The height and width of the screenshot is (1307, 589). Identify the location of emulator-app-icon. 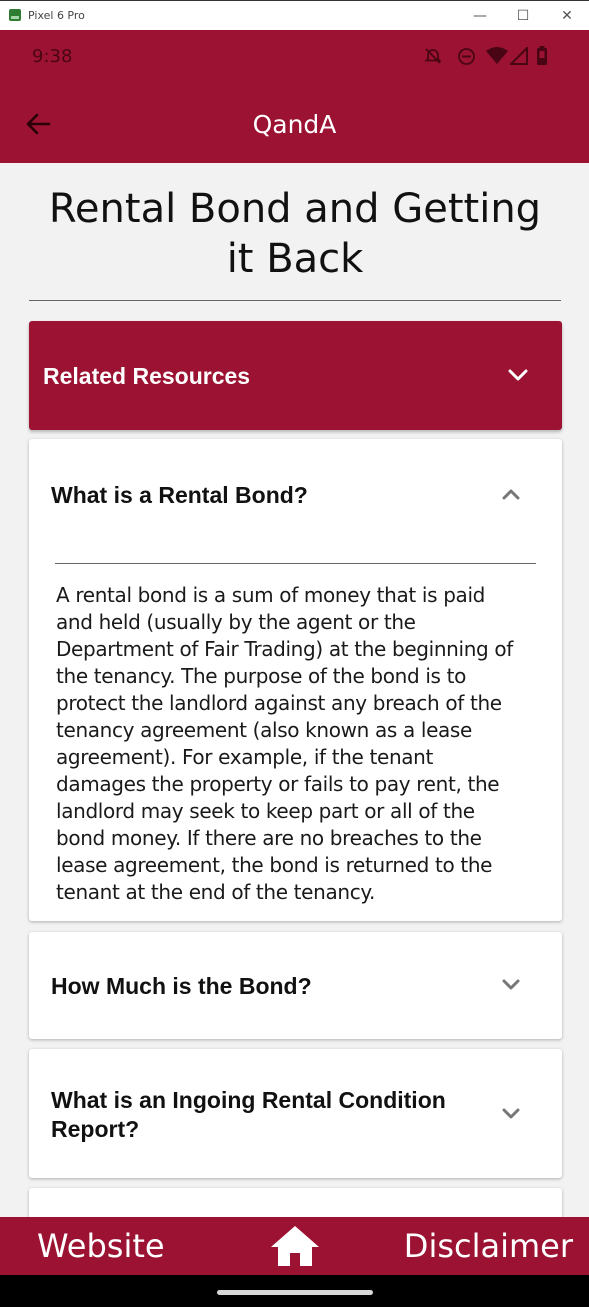
(15, 15).